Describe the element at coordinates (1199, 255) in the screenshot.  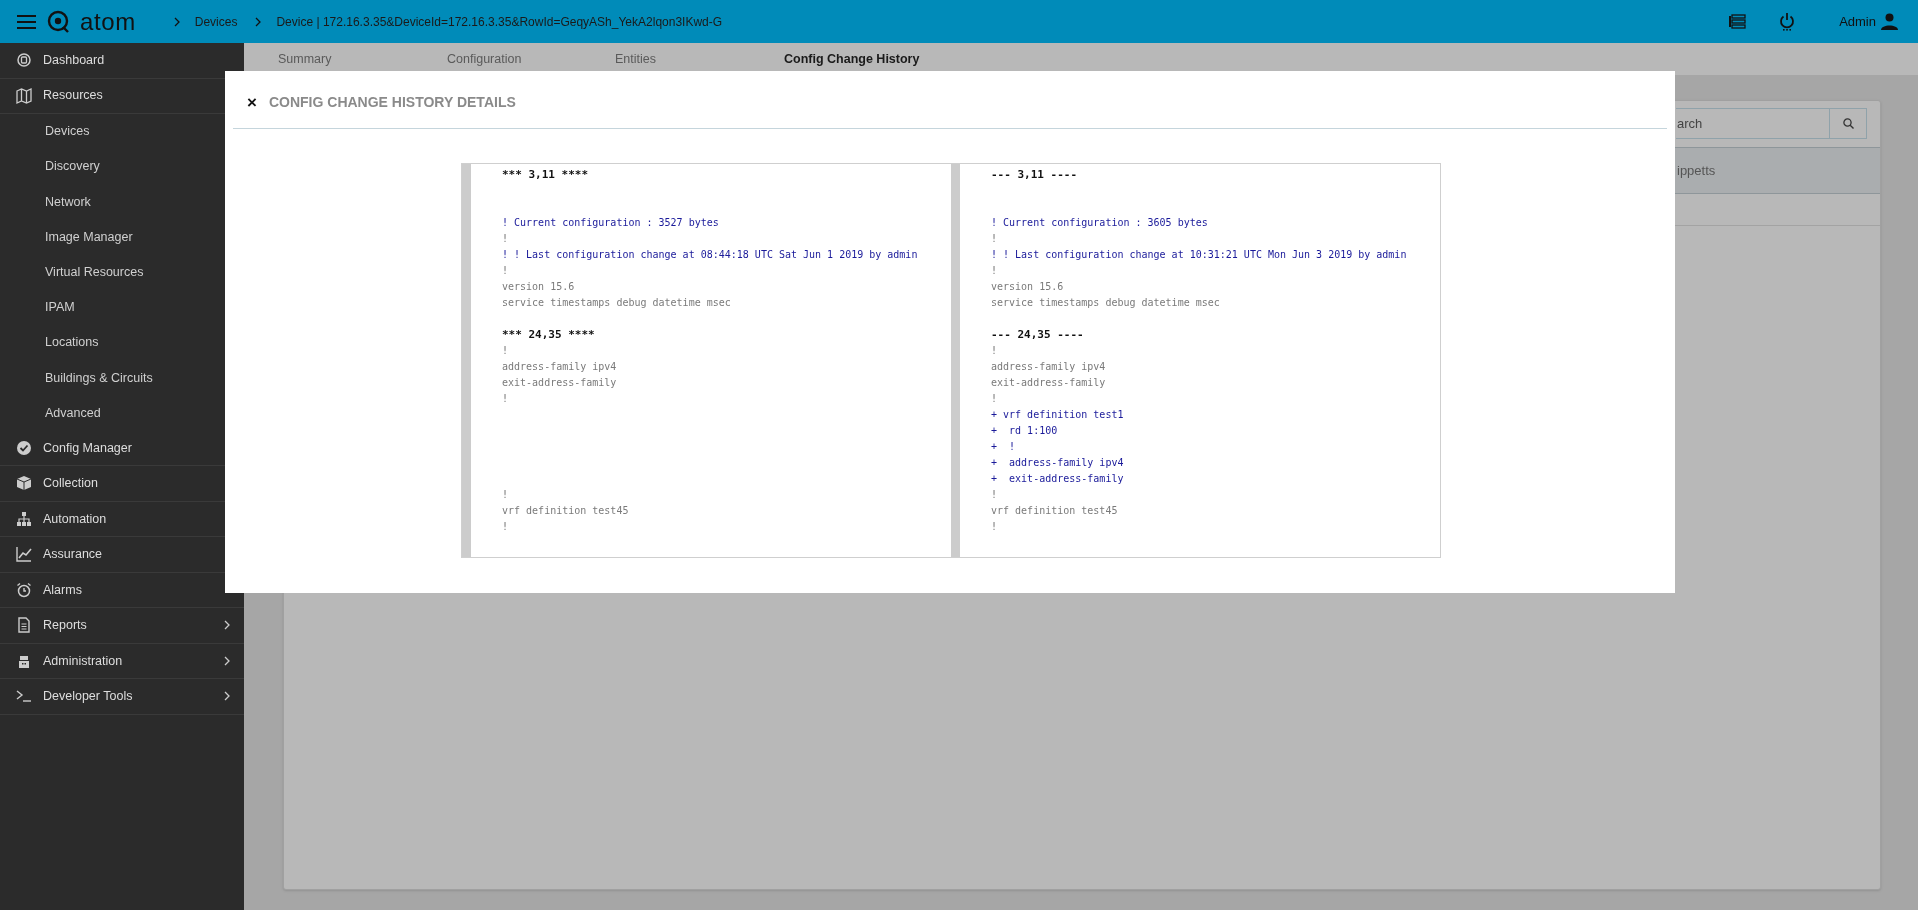
I see `code-line: ! ! Last configuration change at 10:31:21 UTC Mon Jun 3 2019 by admin` at that location.